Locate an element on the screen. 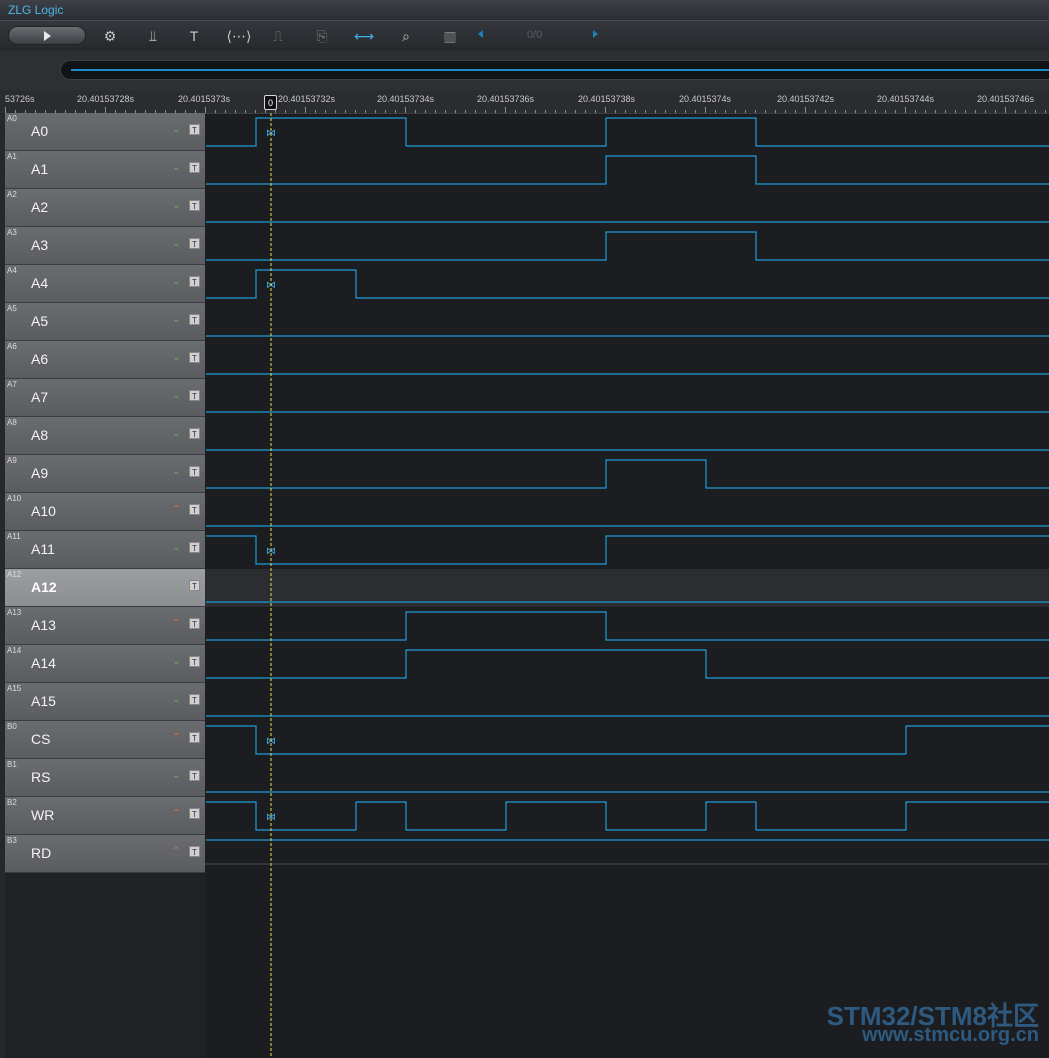 This screenshot has height=1058, width=1049. text-marker-icon: T is located at coordinates (194, 36).